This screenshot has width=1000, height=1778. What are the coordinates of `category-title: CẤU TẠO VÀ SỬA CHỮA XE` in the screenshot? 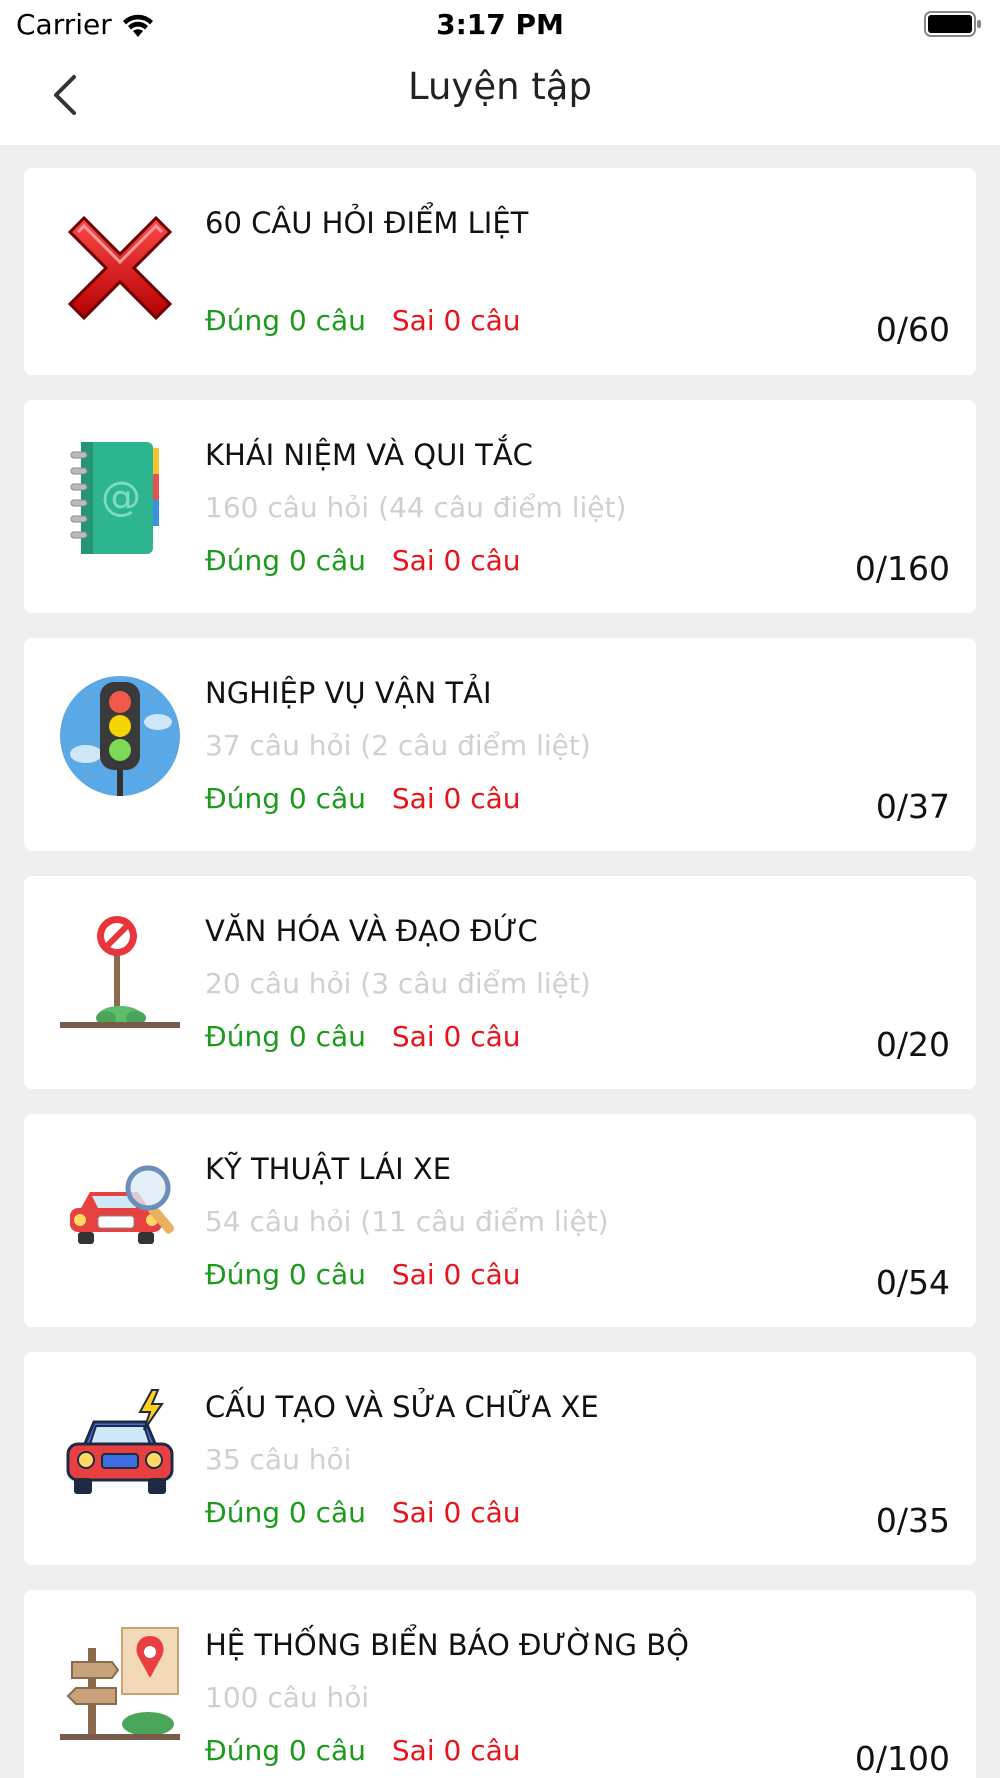 It's located at (402, 1407).